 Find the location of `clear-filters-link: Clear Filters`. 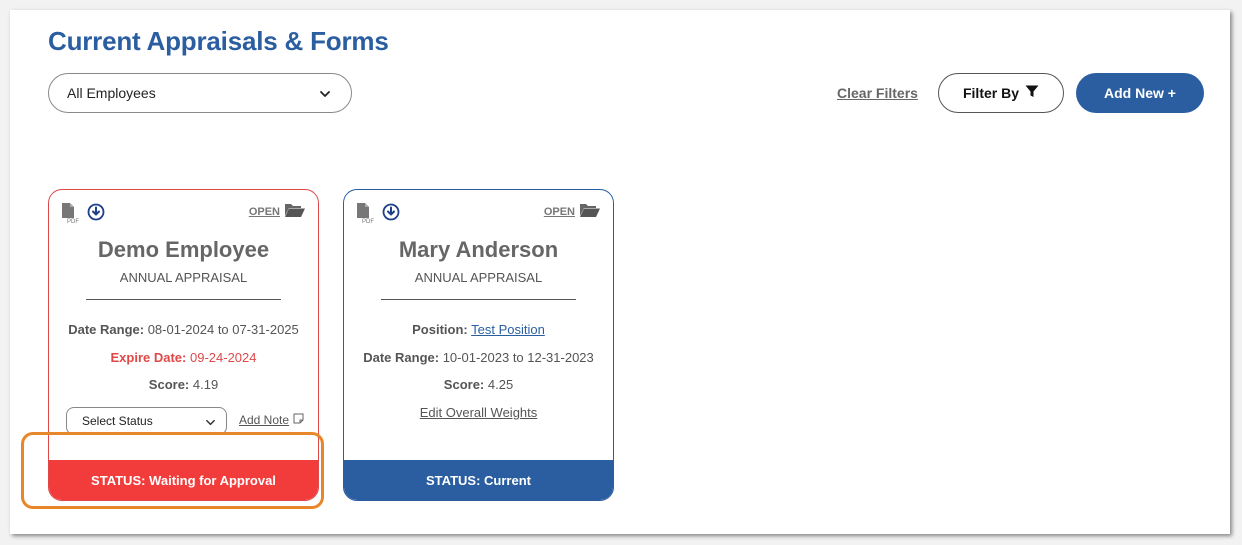

clear-filters-link: Clear Filters is located at coordinates (877, 93).